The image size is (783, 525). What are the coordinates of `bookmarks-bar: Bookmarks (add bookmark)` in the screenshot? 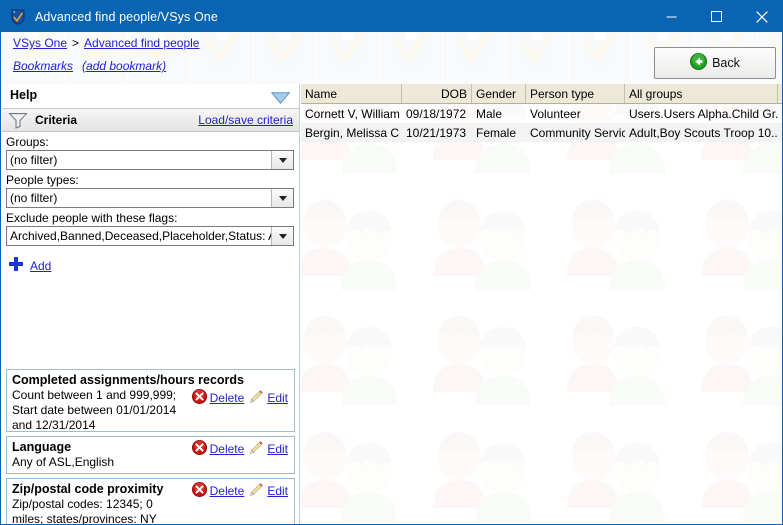 It's located at (89, 66).